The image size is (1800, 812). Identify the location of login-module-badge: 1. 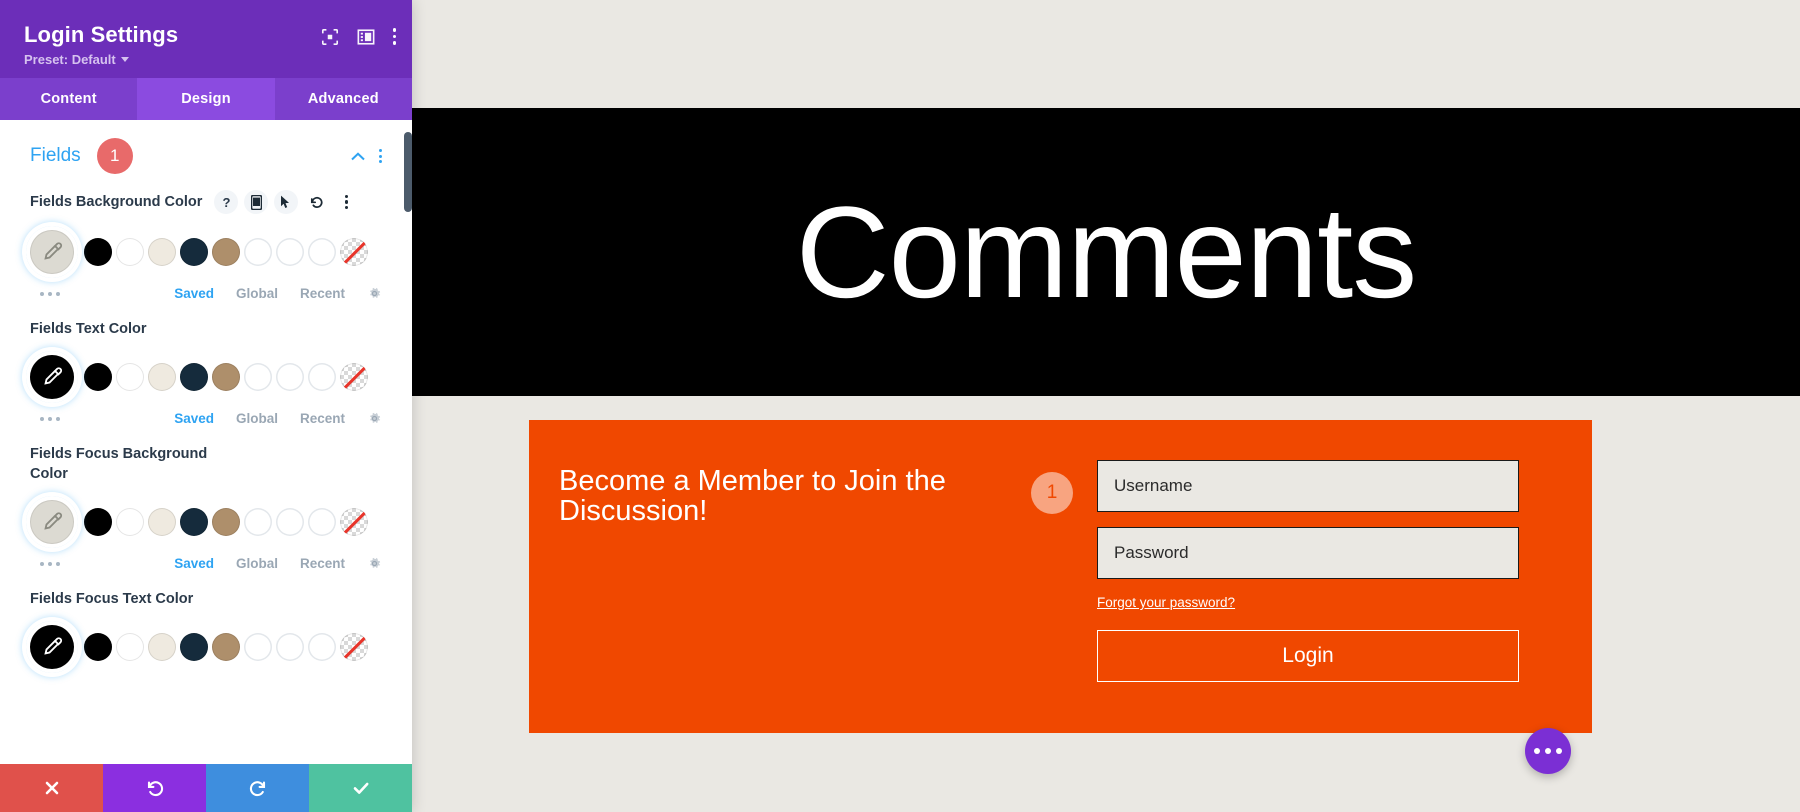
(1052, 493).